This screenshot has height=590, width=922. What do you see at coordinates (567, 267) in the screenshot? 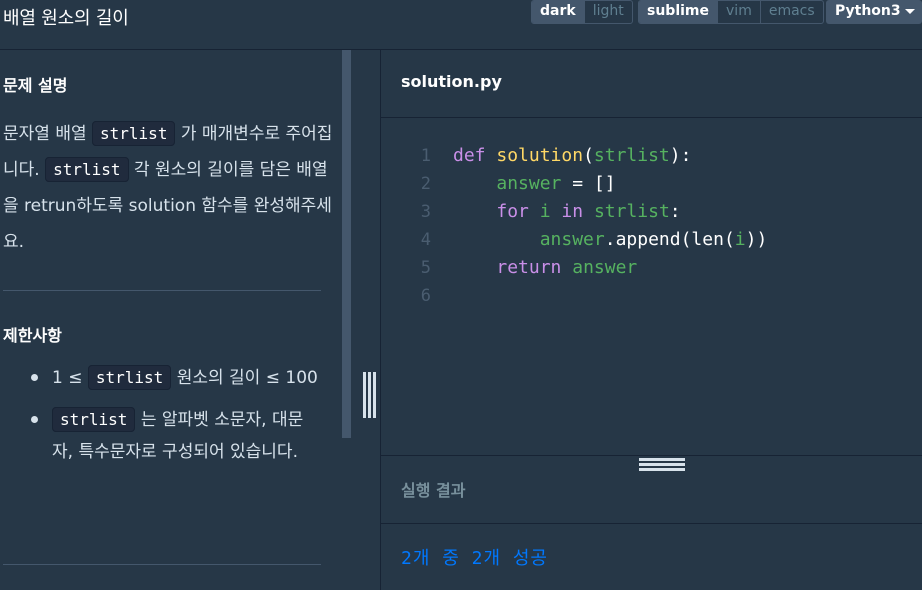
I see `code-text: return answer` at bounding box center [567, 267].